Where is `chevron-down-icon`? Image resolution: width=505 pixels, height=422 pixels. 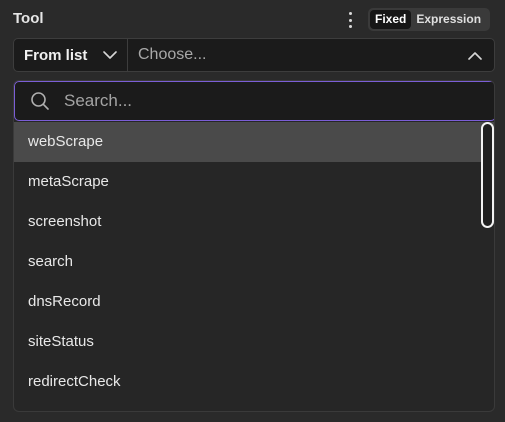 chevron-down-icon is located at coordinates (110, 55).